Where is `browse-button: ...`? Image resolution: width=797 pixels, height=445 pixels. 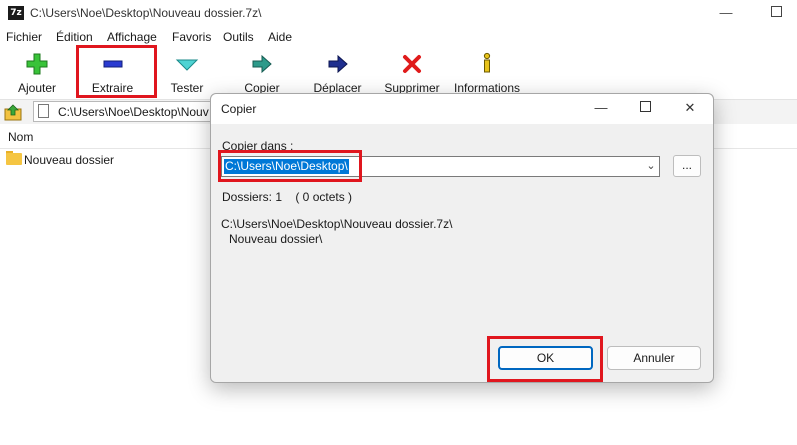
browse-button: ... is located at coordinates (687, 166).